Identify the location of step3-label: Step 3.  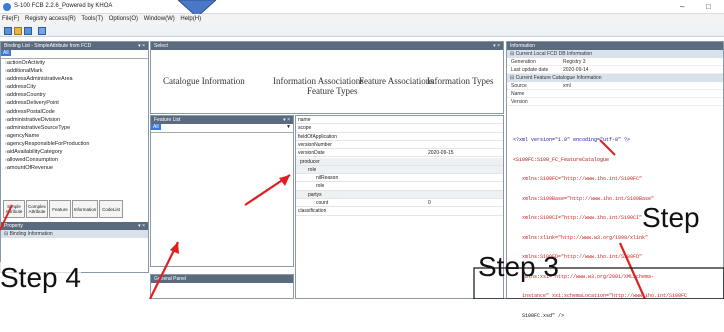
(518, 266).